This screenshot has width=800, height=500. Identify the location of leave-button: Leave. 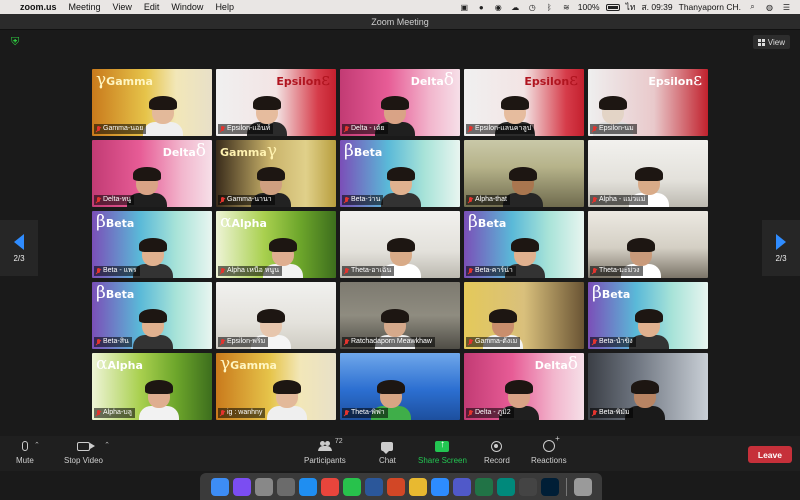
(769, 454).